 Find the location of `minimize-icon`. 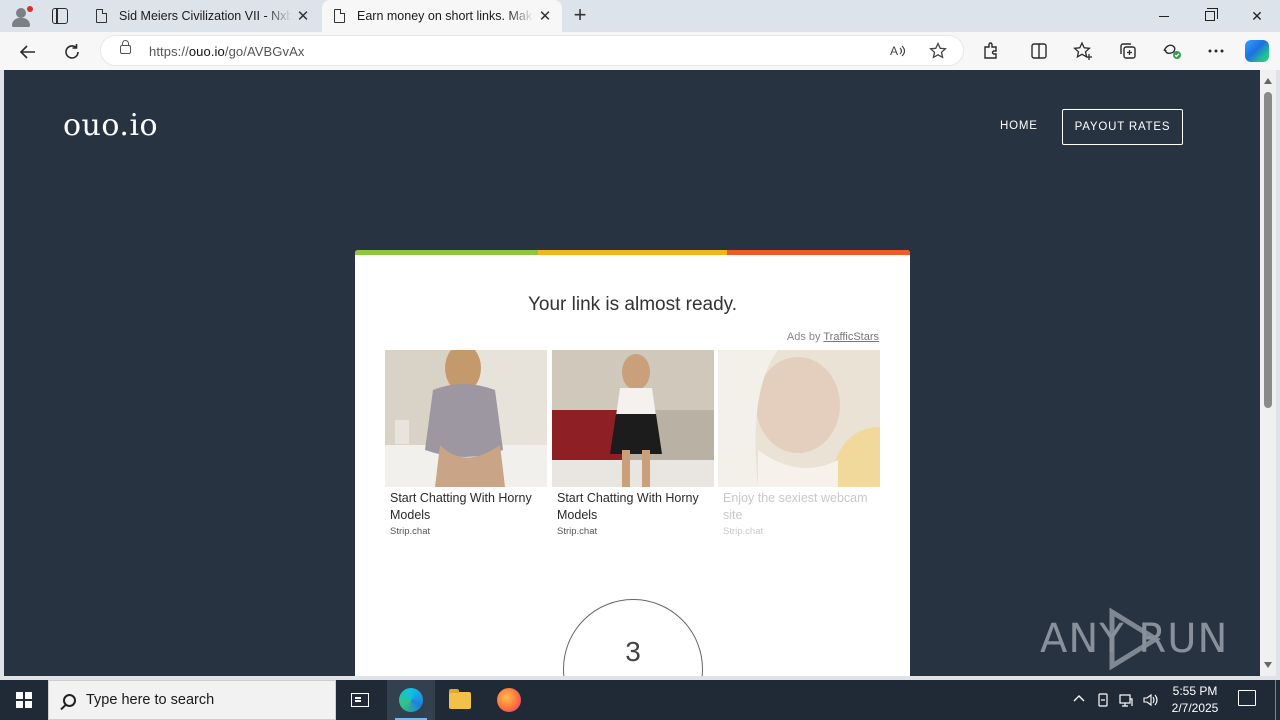

minimize-icon is located at coordinates (1164, 16).